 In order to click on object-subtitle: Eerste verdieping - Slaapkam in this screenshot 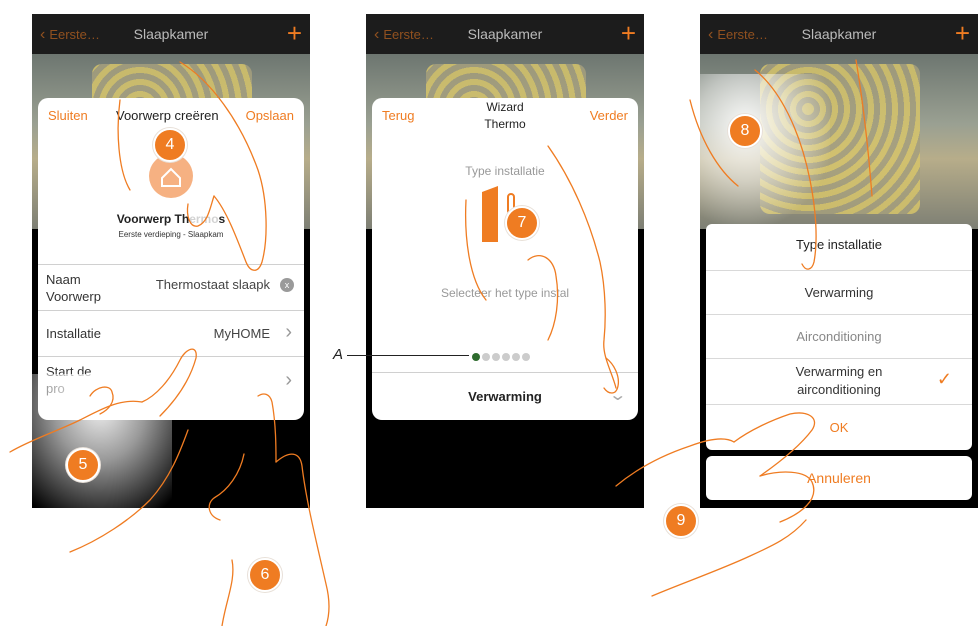, I will do `click(171, 234)`.